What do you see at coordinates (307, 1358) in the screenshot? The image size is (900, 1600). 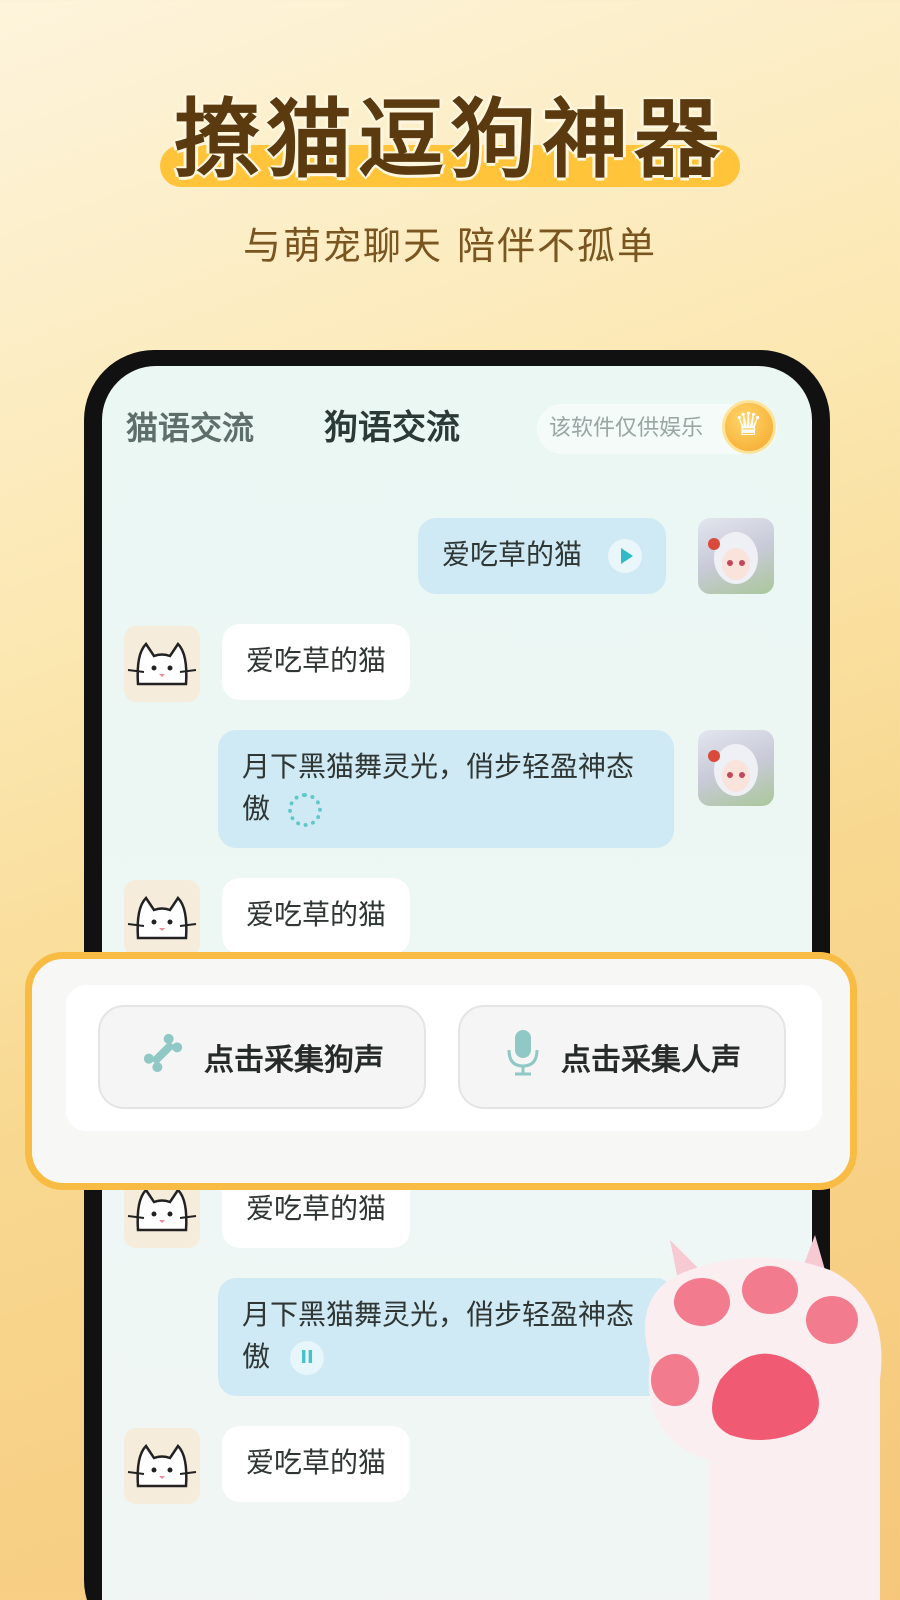 I see `pause-icon: II` at bounding box center [307, 1358].